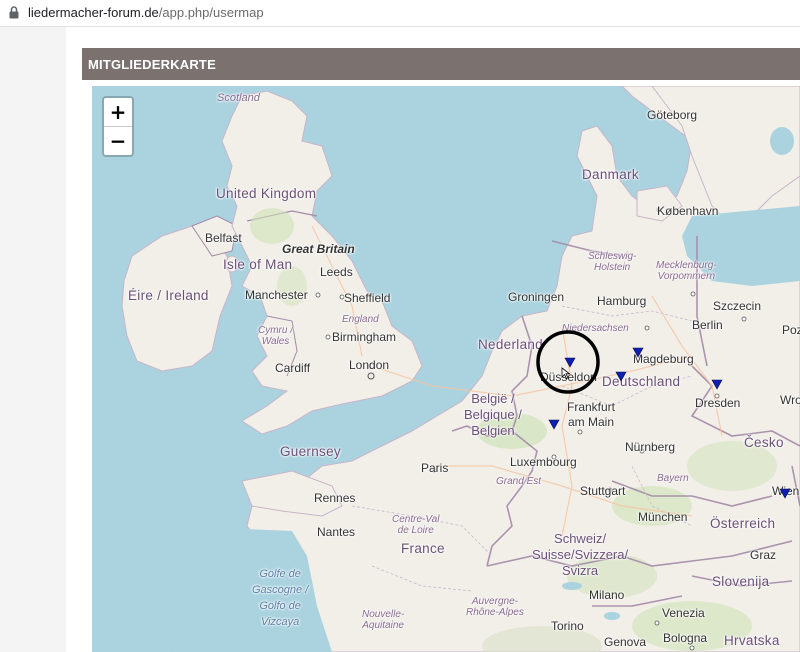 The image size is (800, 652). I want to click on label-deutschland: Deutschland, so click(641, 381).